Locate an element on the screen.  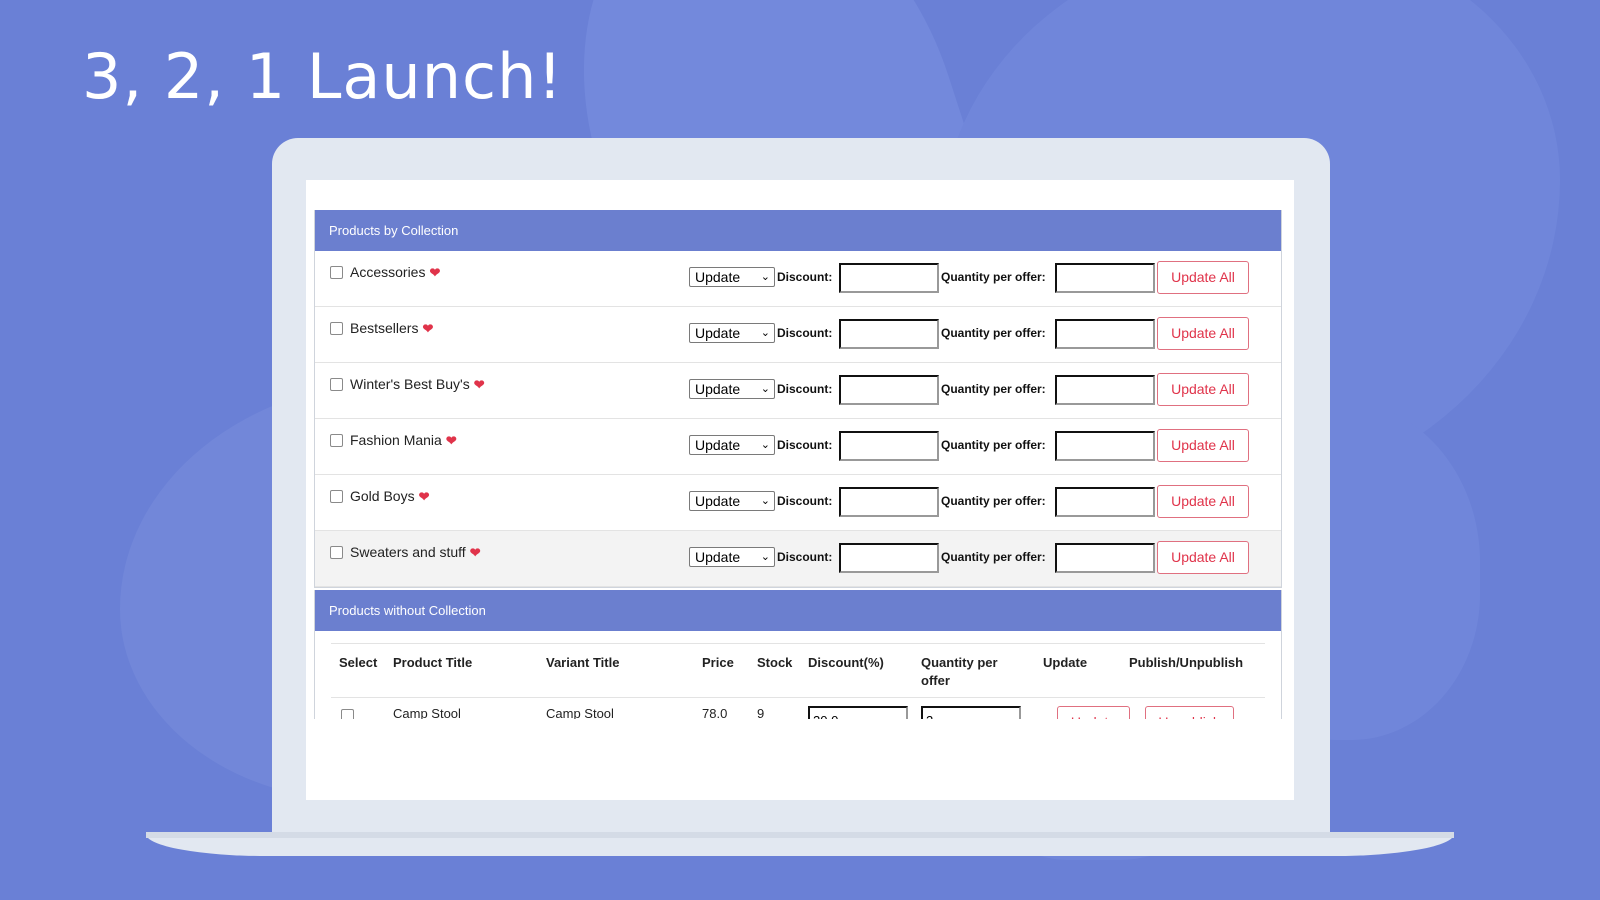
col-header-update: Update is located at coordinates (1065, 662).